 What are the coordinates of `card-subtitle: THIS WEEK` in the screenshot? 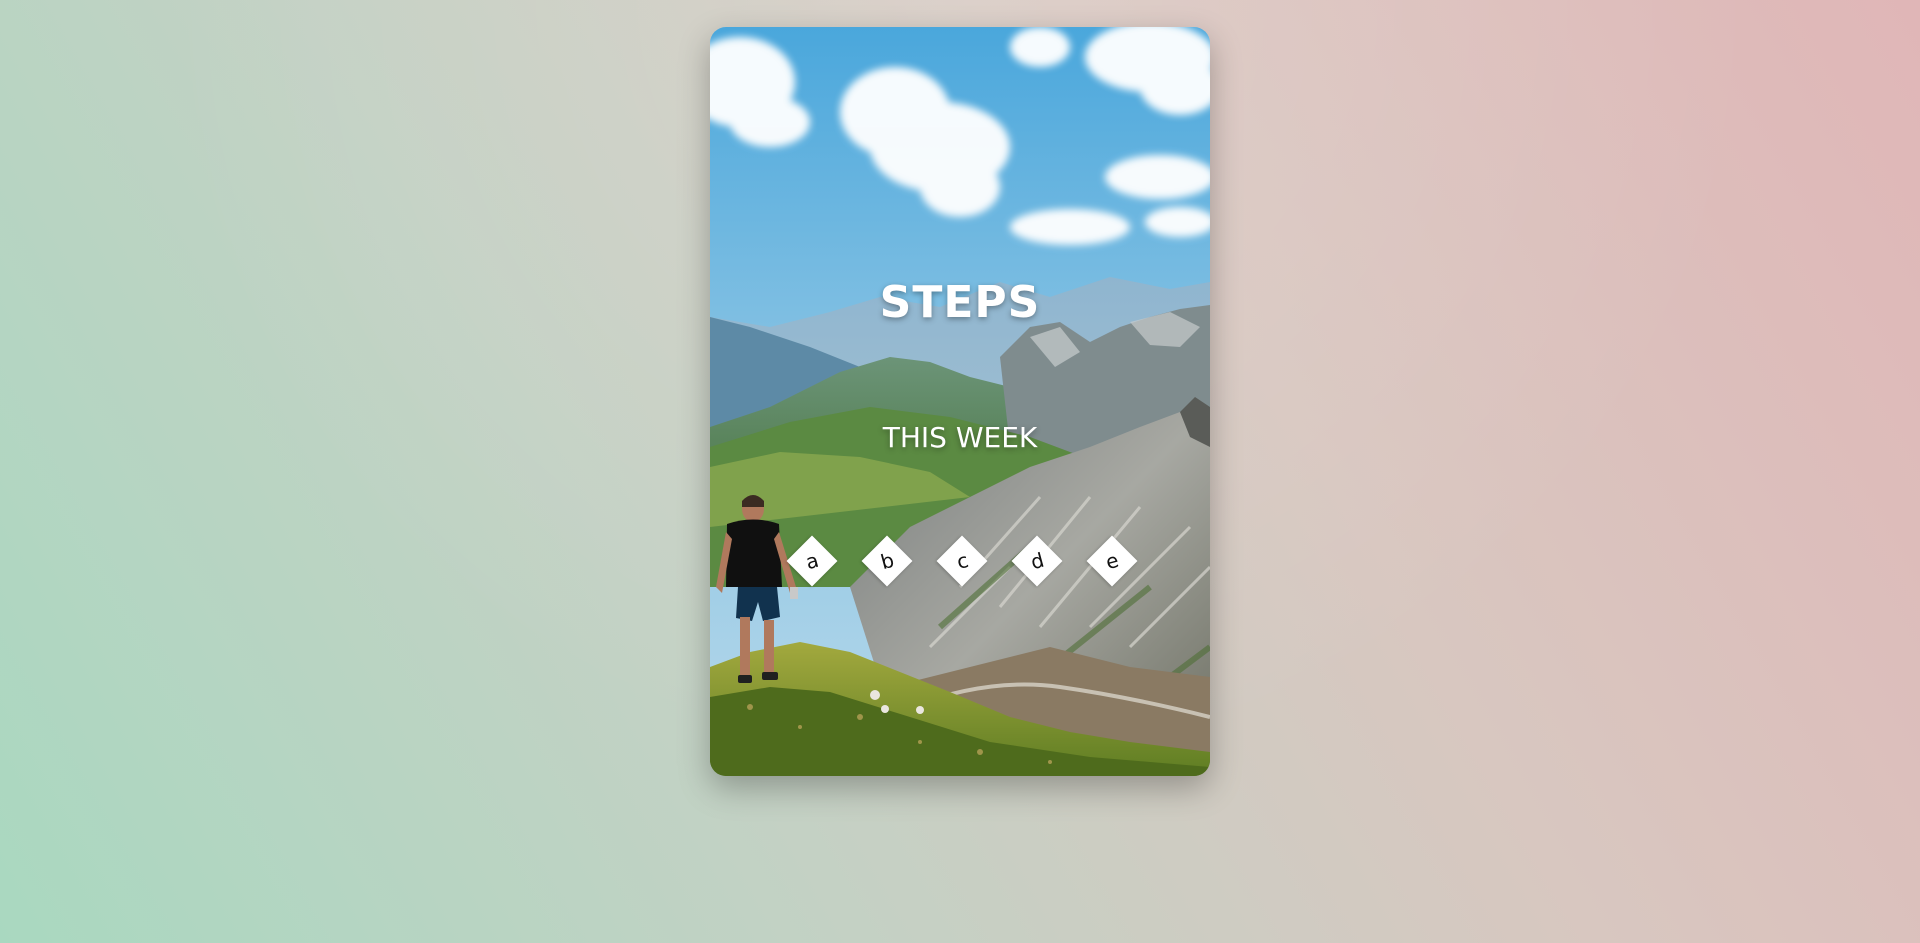 It's located at (960, 437).